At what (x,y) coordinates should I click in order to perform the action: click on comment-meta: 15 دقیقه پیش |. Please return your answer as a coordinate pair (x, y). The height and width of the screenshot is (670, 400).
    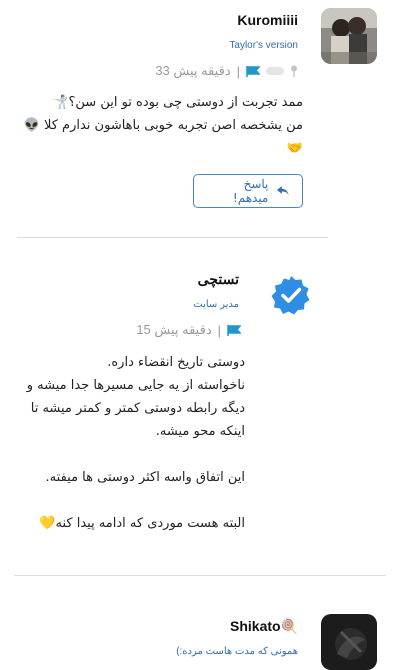
    Looking at the image, I should click on (188, 330).